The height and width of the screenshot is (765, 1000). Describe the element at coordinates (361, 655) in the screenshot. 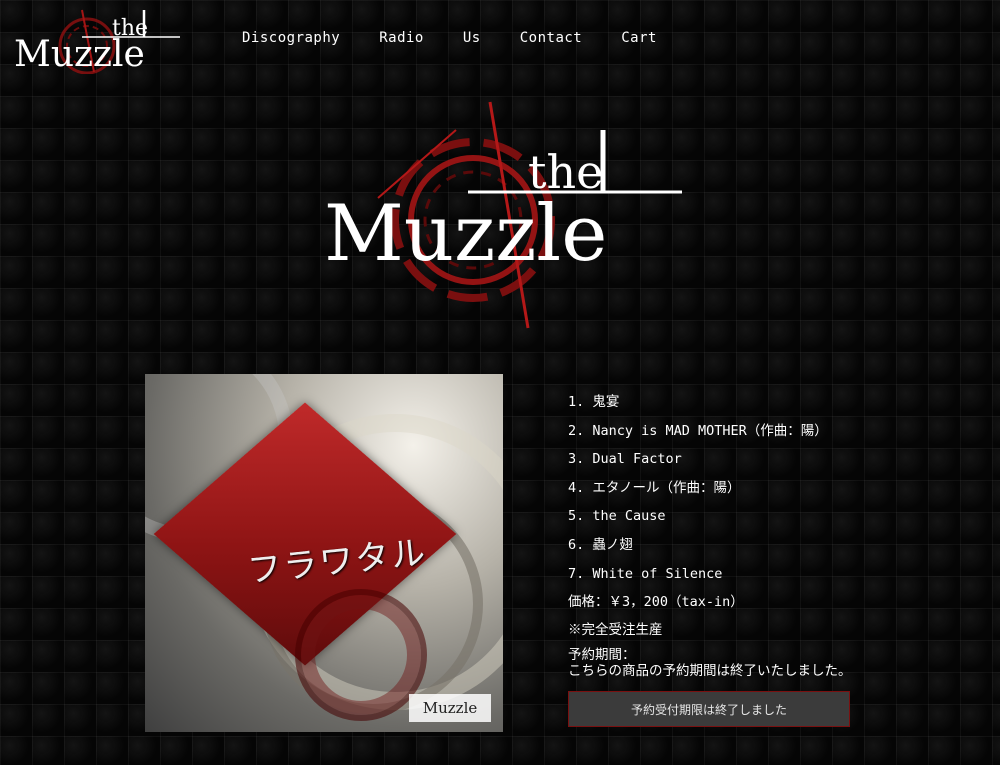

I see `cover-spiral` at that location.